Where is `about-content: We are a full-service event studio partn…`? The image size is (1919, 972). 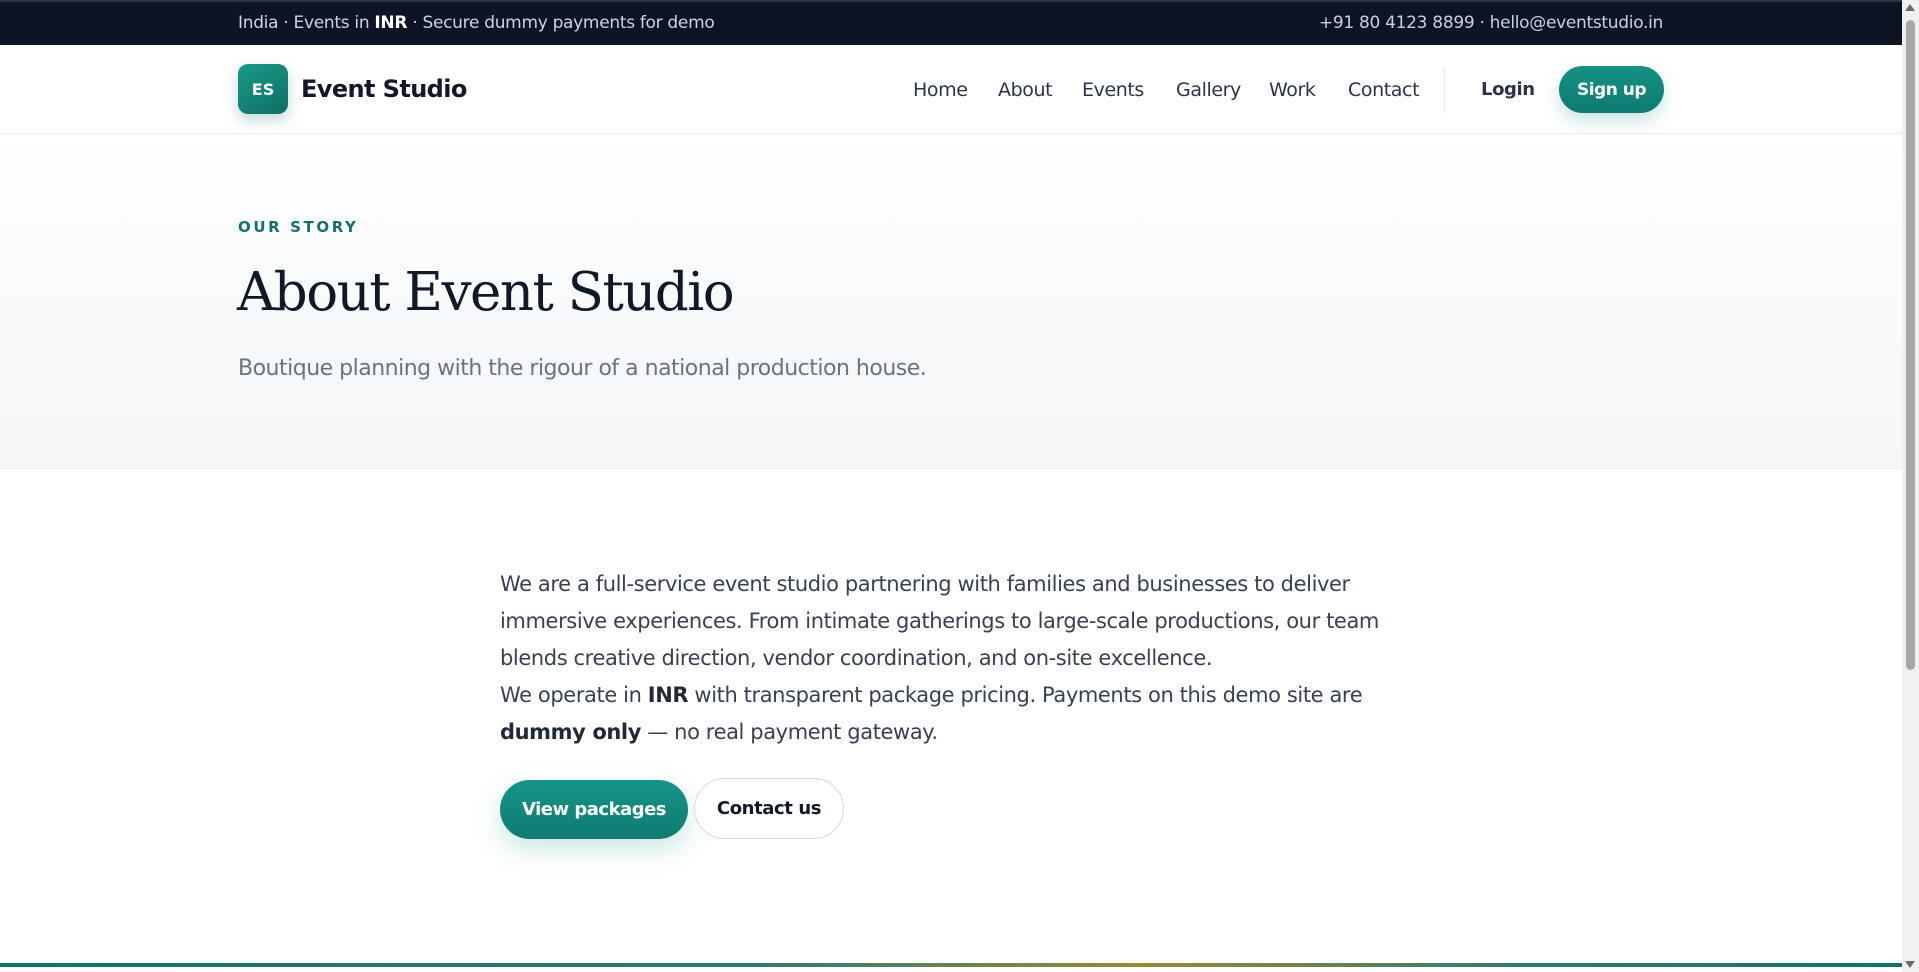
about-content: We are a full-service event studio partn… is located at coordinates (940, 658).